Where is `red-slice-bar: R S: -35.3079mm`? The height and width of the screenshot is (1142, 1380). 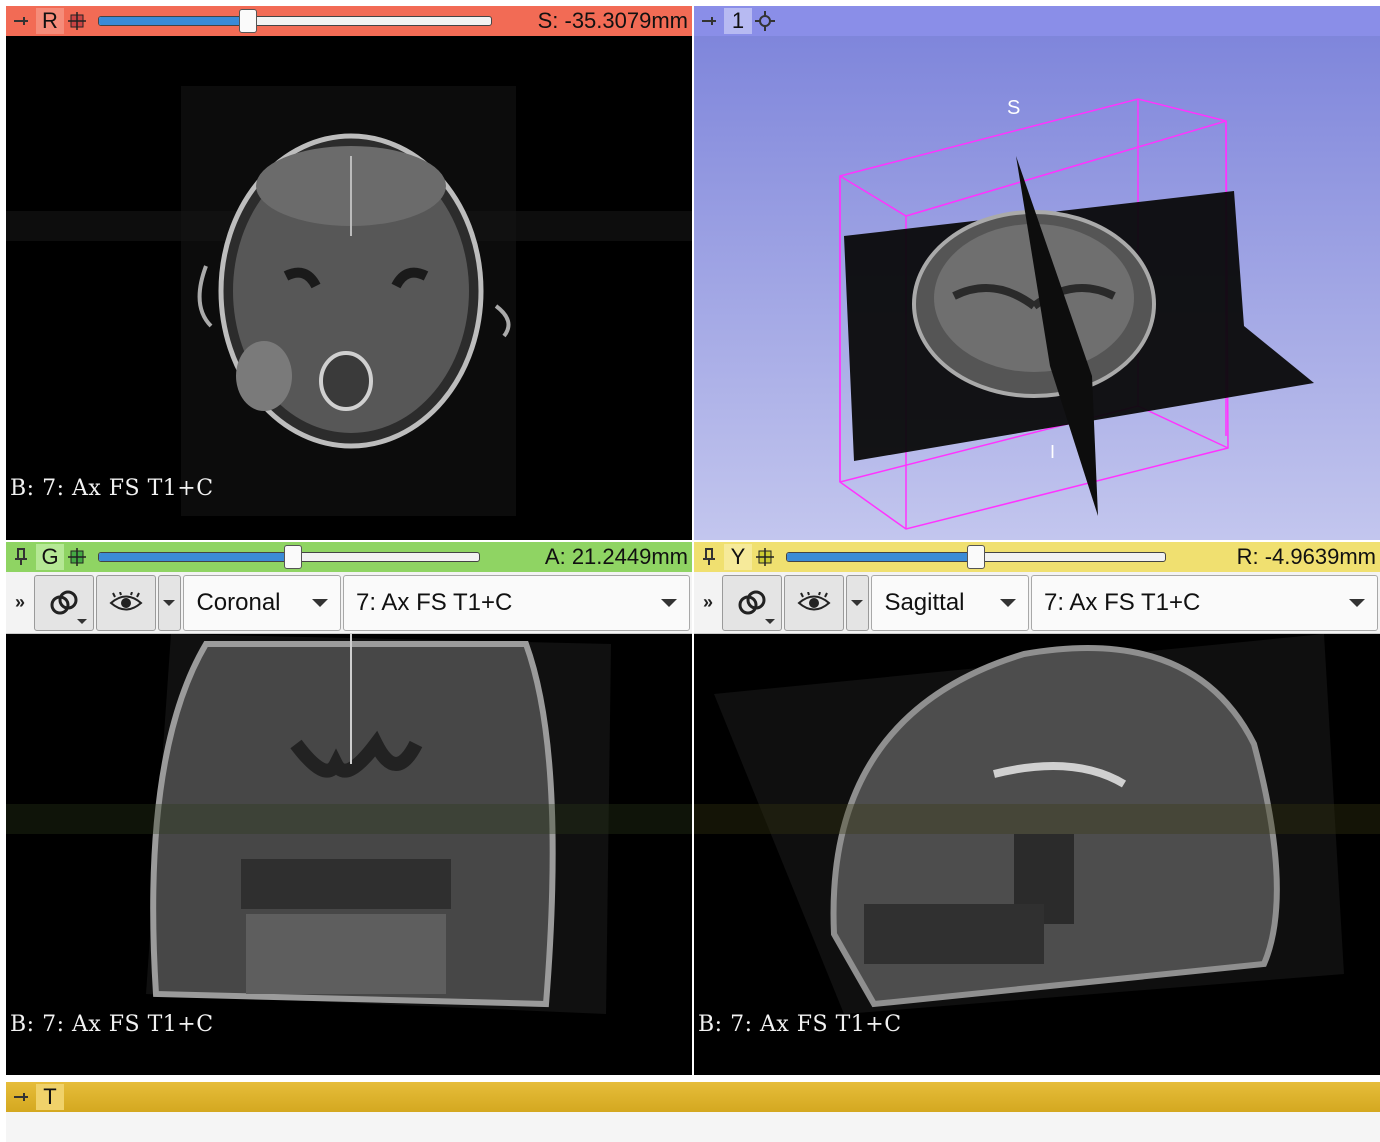
red-slice-bar: R S: -35.3079mm is located at coordinates (349, 21).